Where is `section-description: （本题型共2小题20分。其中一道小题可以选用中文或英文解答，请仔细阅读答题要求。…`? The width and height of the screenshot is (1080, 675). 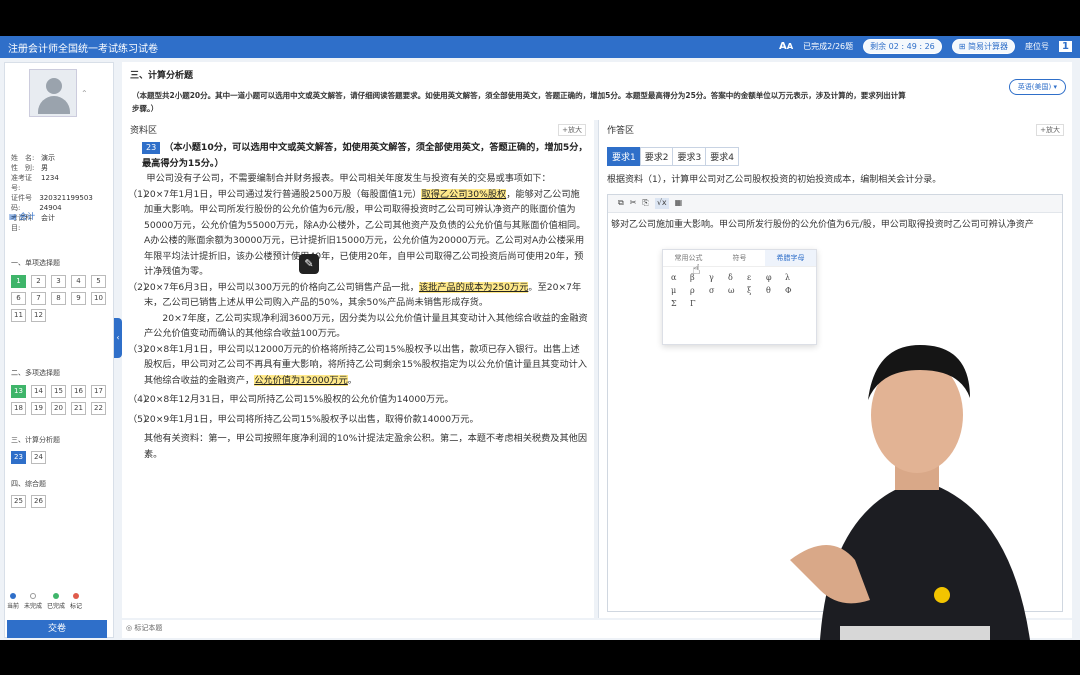
section-description: （本题型共2小题20分。其中一道小题可以选用中文或英文解答，请仔细阅读答题要求。… is located at coordinates (519, 102).